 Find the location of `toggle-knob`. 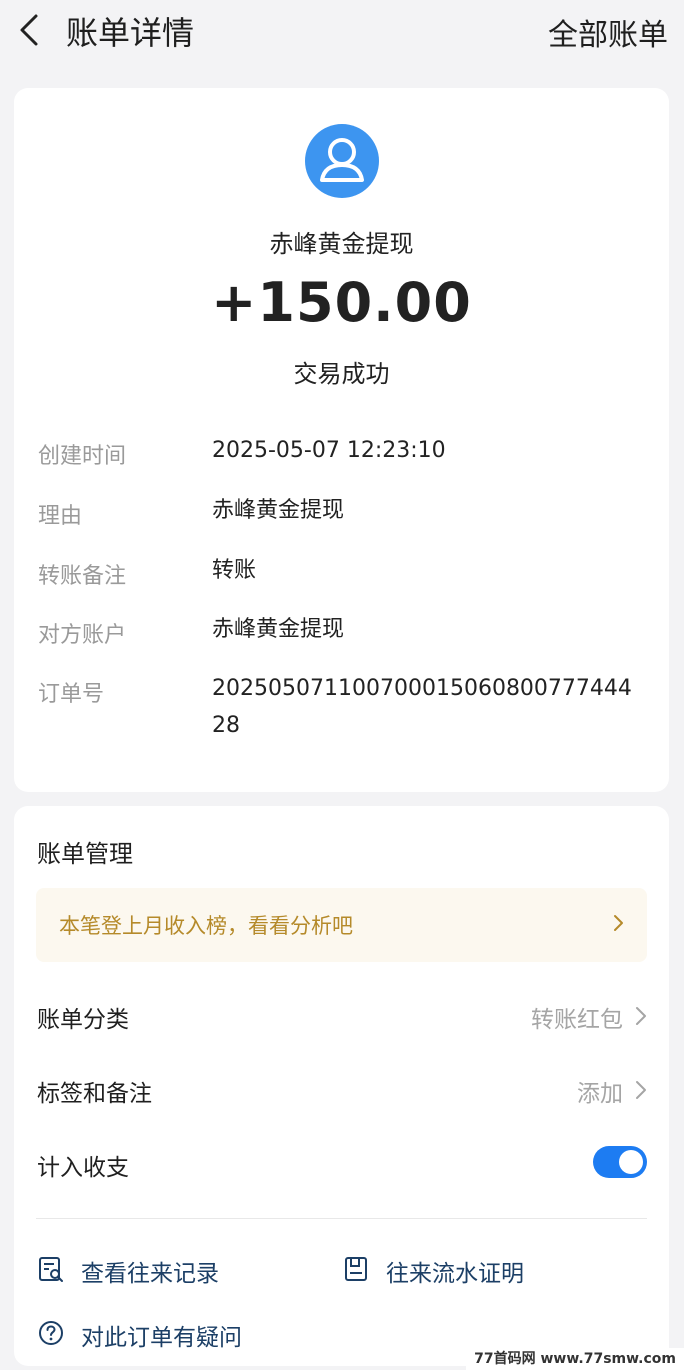

toggle-knob is located at coordinates (631, 1162).